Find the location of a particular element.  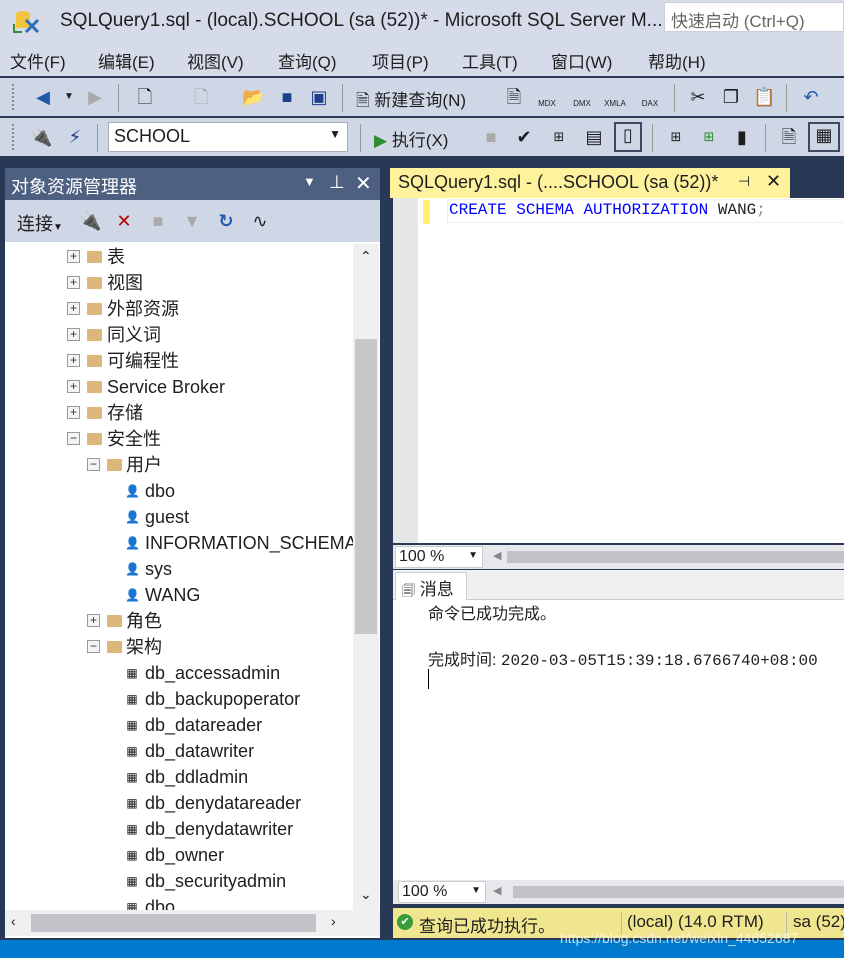

results-to-file-icon: 🗎 is located at coordinates (789, 137).